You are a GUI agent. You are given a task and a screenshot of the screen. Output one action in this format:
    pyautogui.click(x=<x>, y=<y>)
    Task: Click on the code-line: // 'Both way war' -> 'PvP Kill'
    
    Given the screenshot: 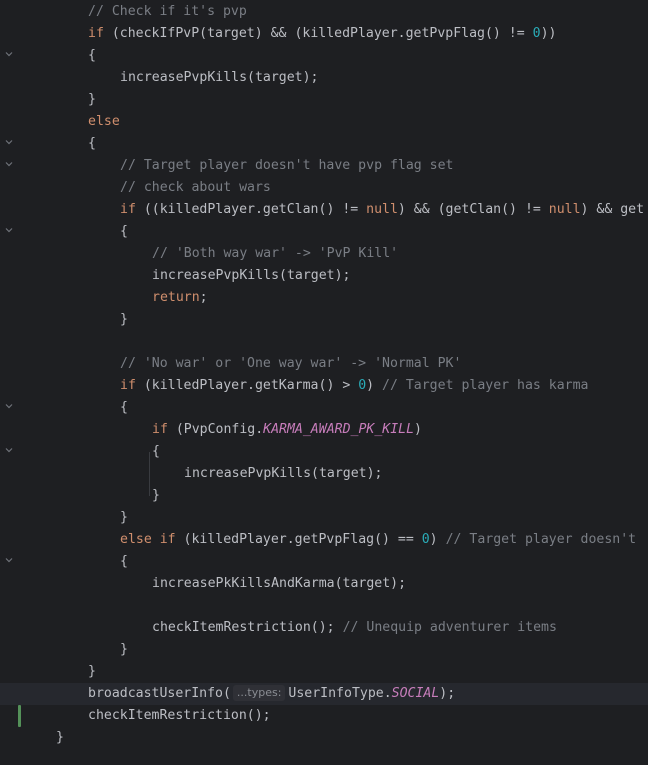 What is the action you would take?
    pyautogui.click(x=324, y=254)
    